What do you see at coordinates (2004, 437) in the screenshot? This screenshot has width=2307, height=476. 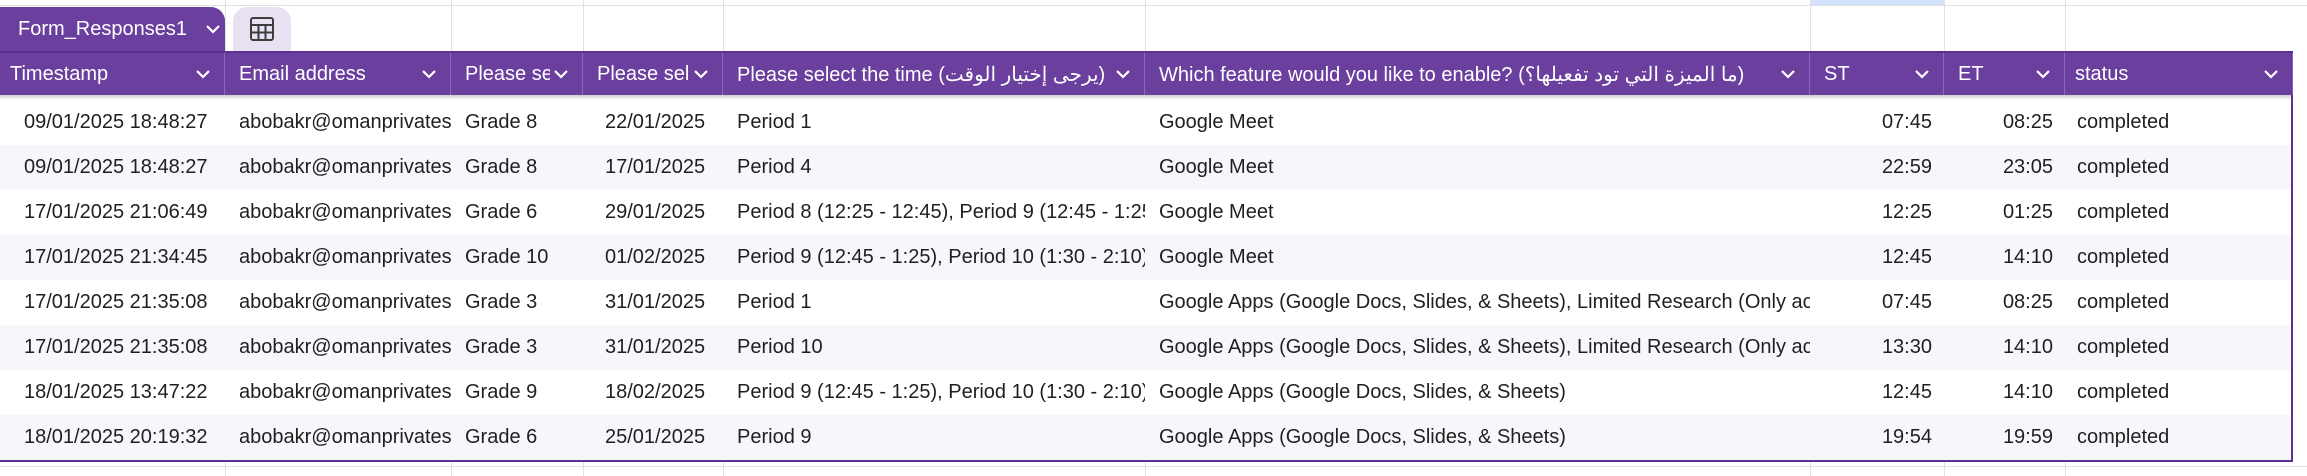 I see `cell-et: 19:59` at bounding box center [2004, 437].